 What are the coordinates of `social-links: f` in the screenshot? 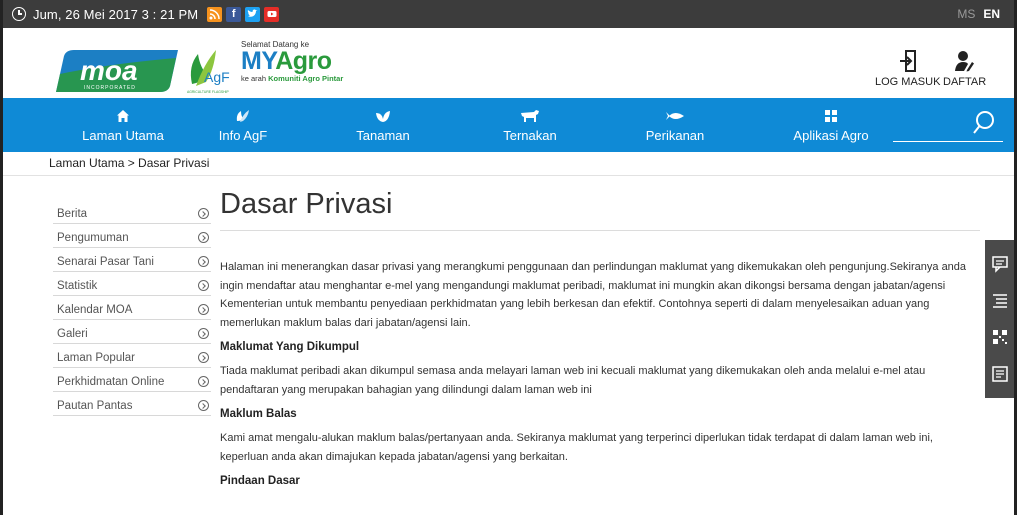 It's located at (243, 14).